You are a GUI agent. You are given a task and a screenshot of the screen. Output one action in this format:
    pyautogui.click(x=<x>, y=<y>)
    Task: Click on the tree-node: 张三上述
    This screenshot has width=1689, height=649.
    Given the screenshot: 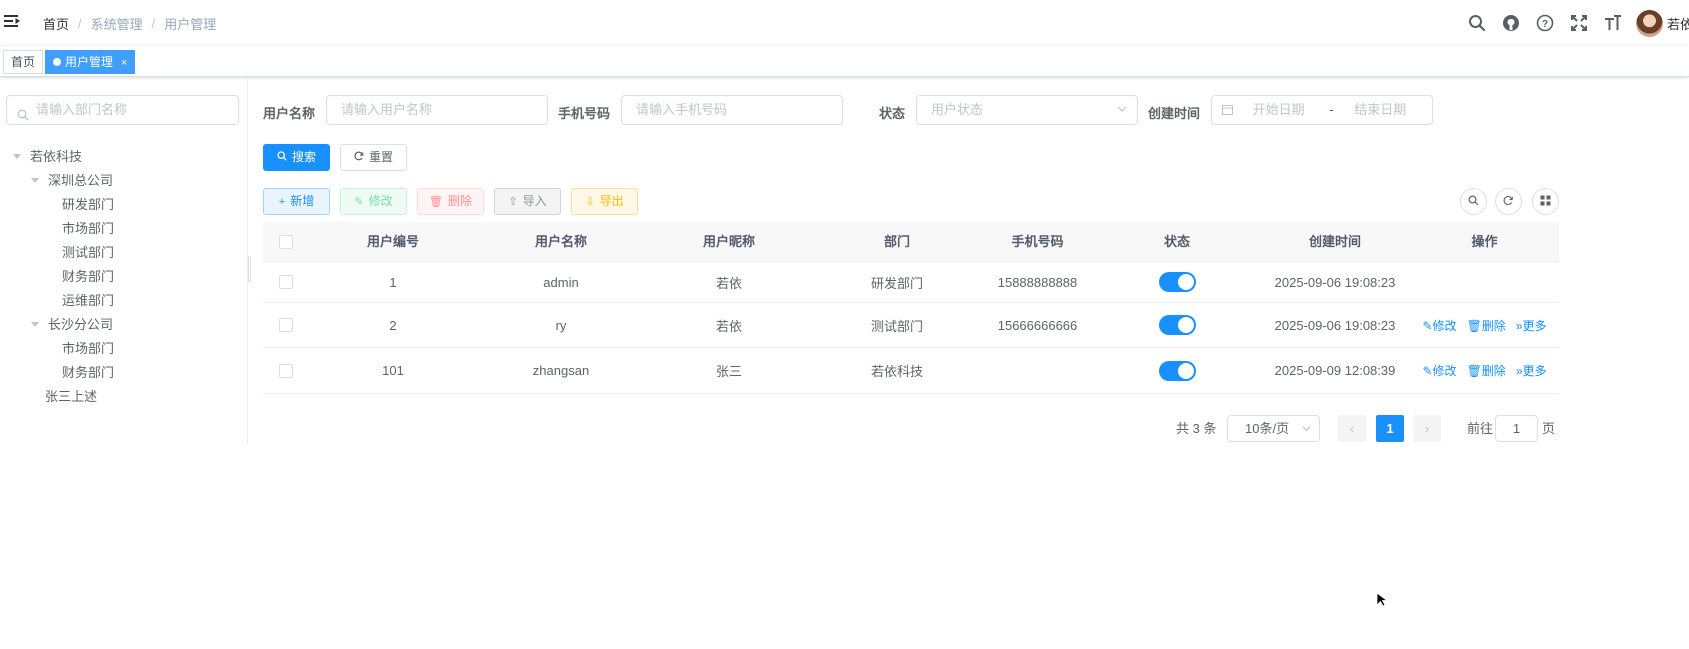 What is the action you would take?
    pyautogui.click(x=71, y=397)
    